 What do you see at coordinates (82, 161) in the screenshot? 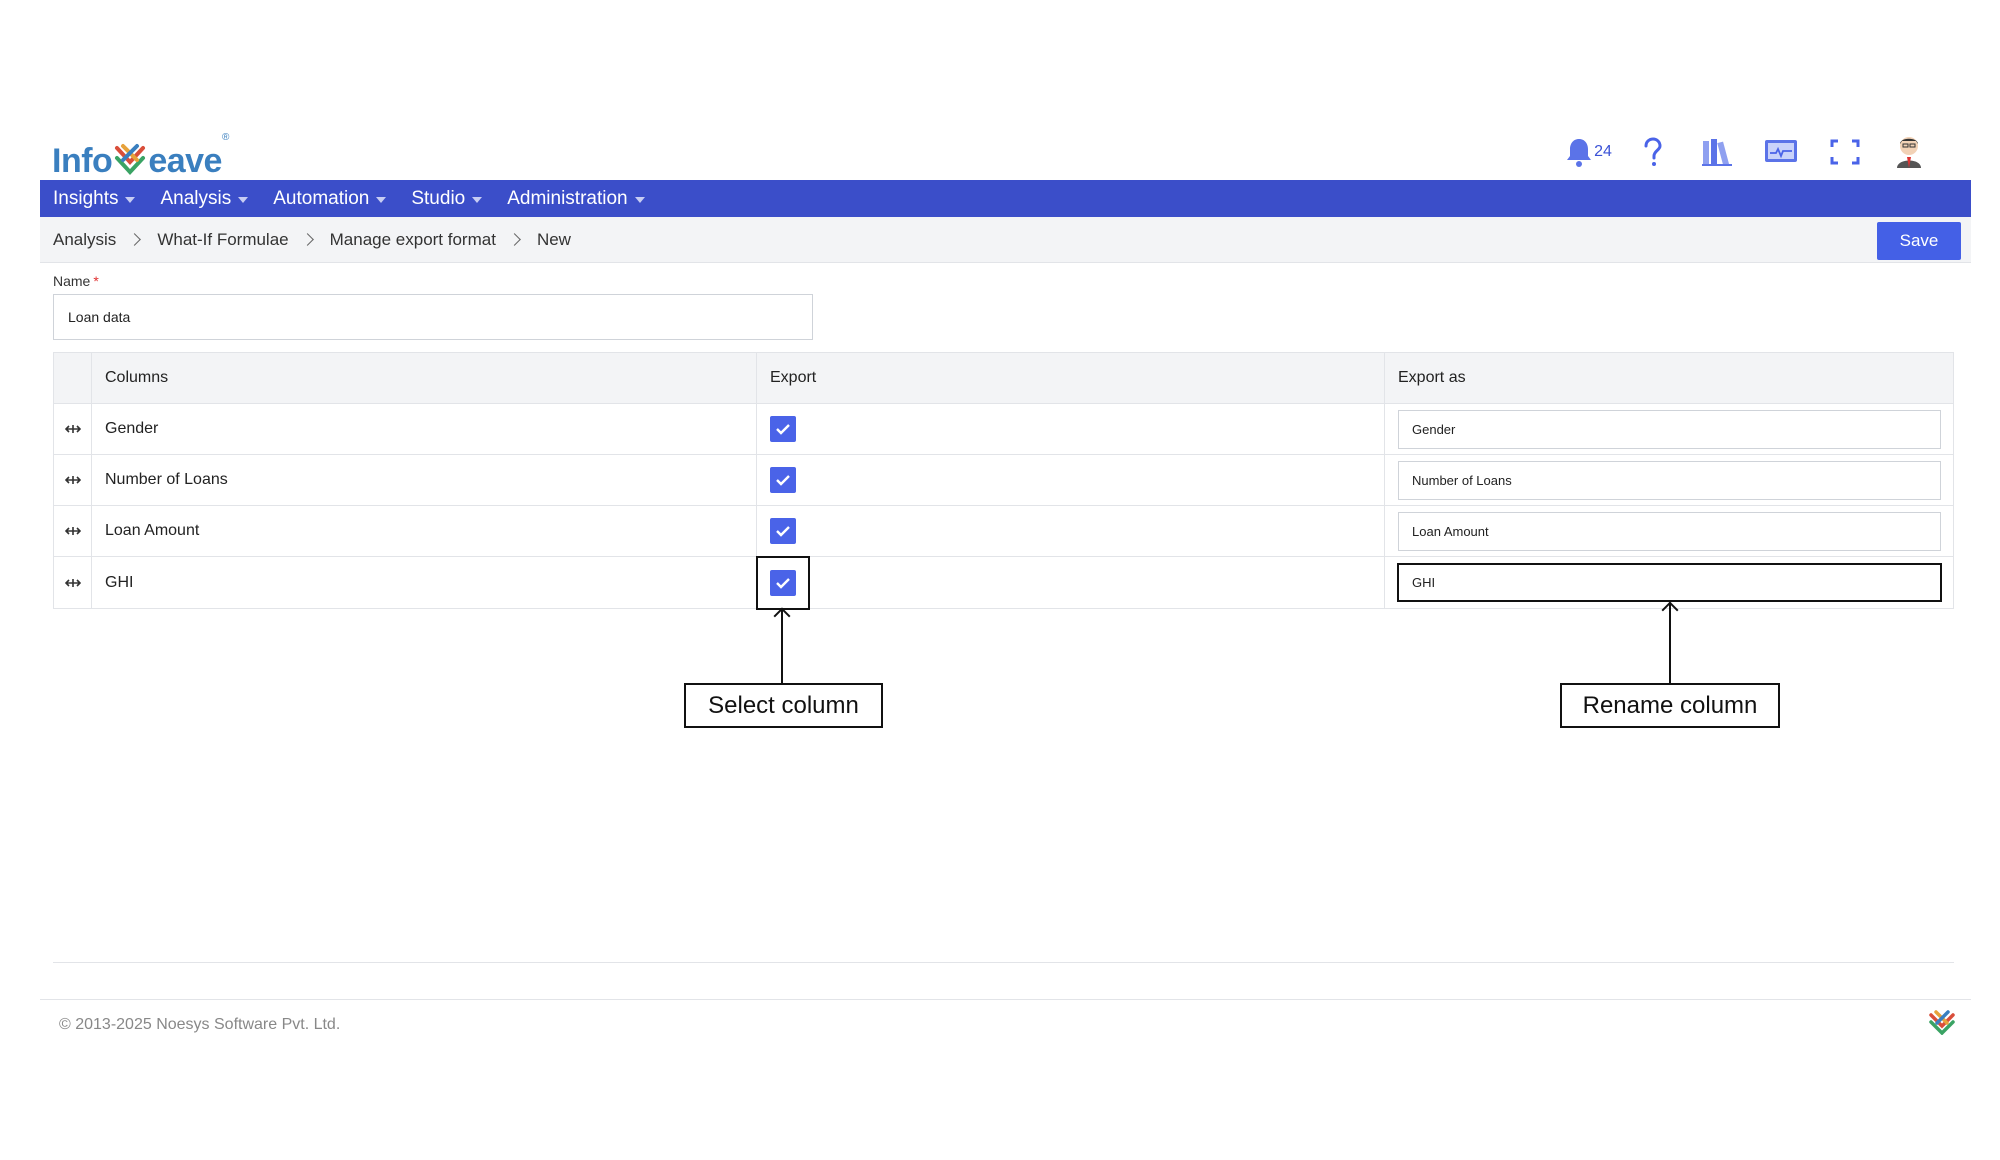
I see `logo-text-left: Info` at bounding box center [82, 161].